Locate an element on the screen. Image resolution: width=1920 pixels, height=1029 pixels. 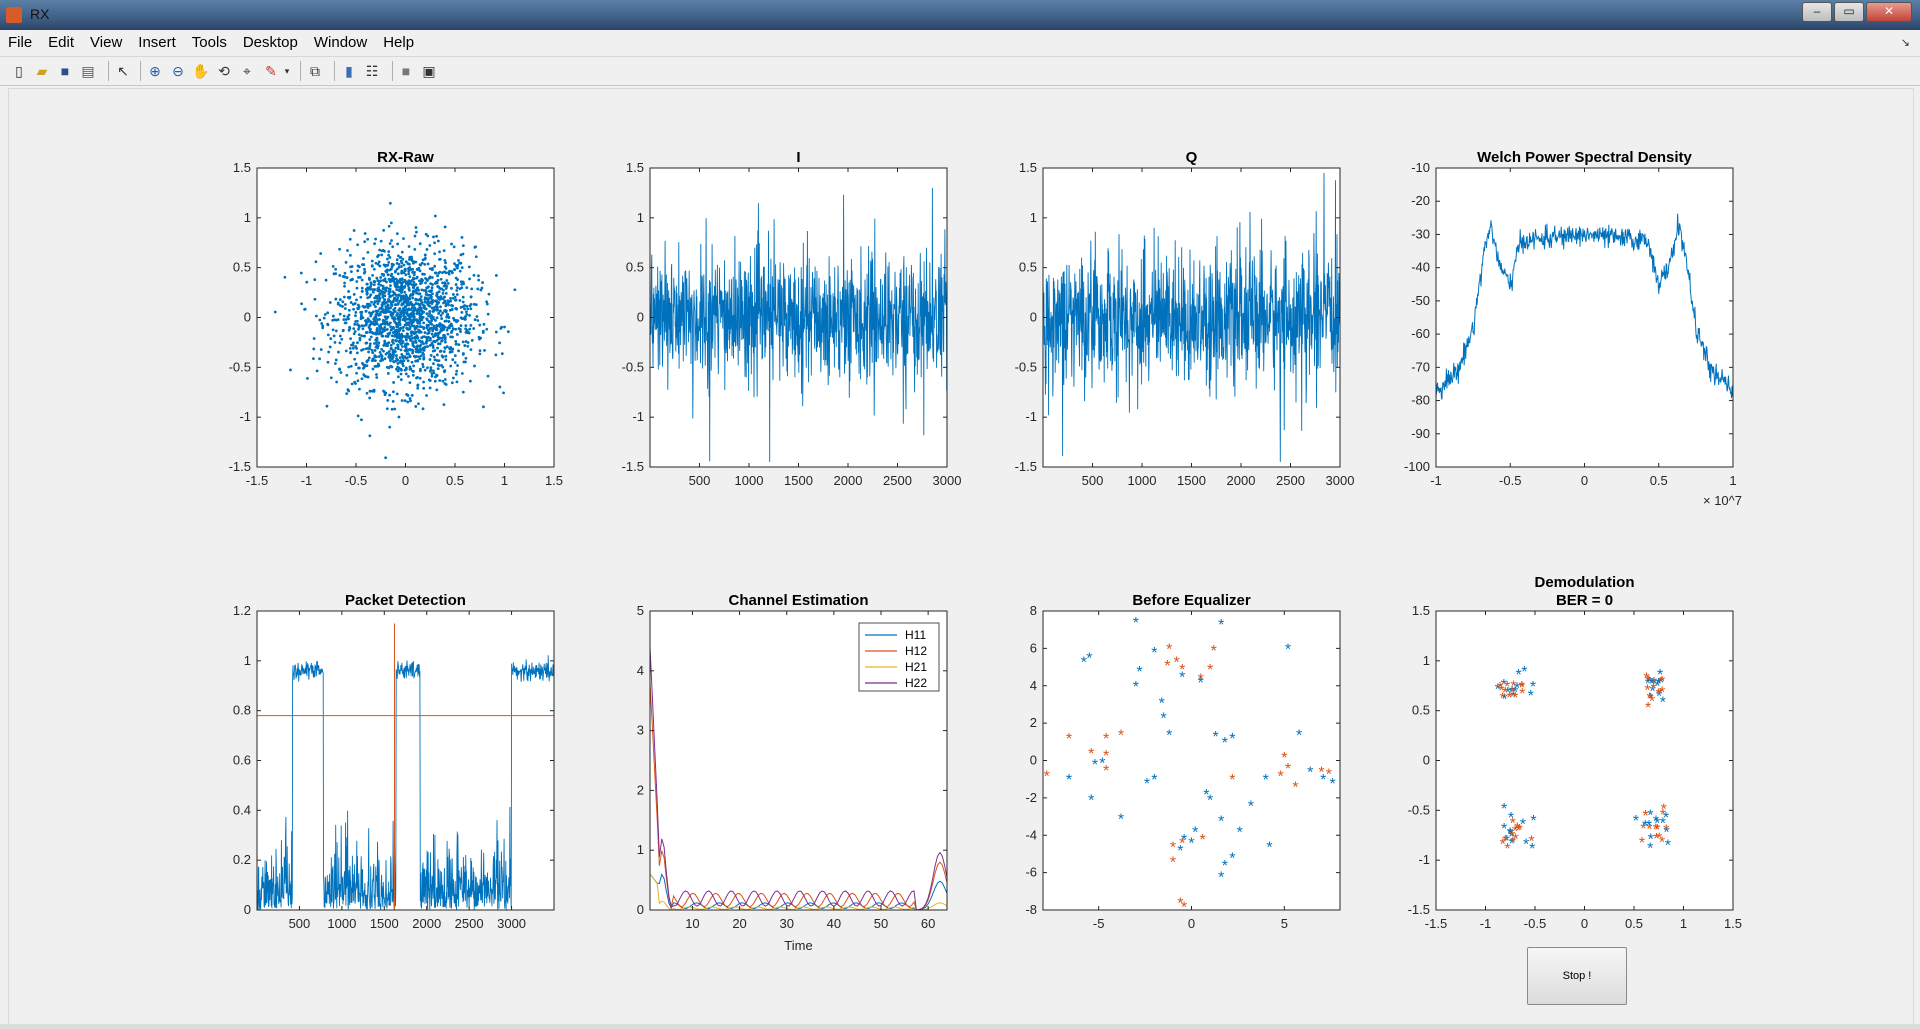
y-tick-label: 1 is located at coordinates (640, 849).